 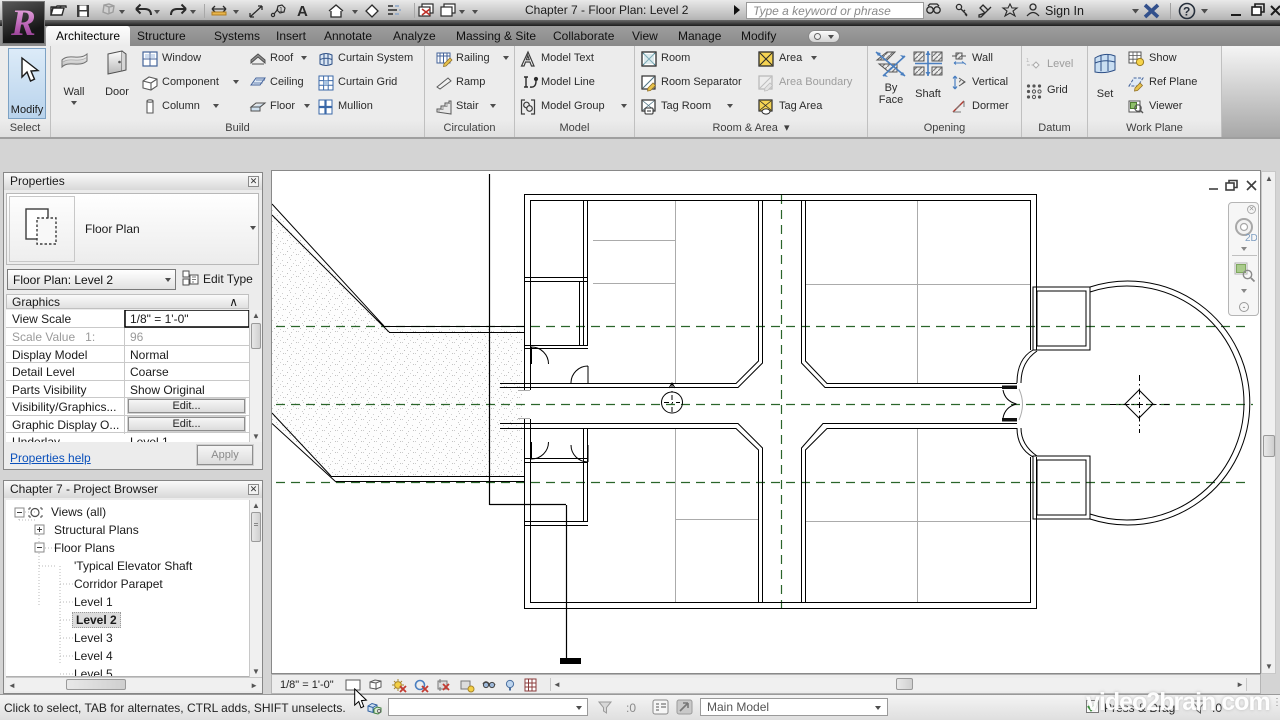 I want to click on svg-text: A, so click(x=302, y=11).